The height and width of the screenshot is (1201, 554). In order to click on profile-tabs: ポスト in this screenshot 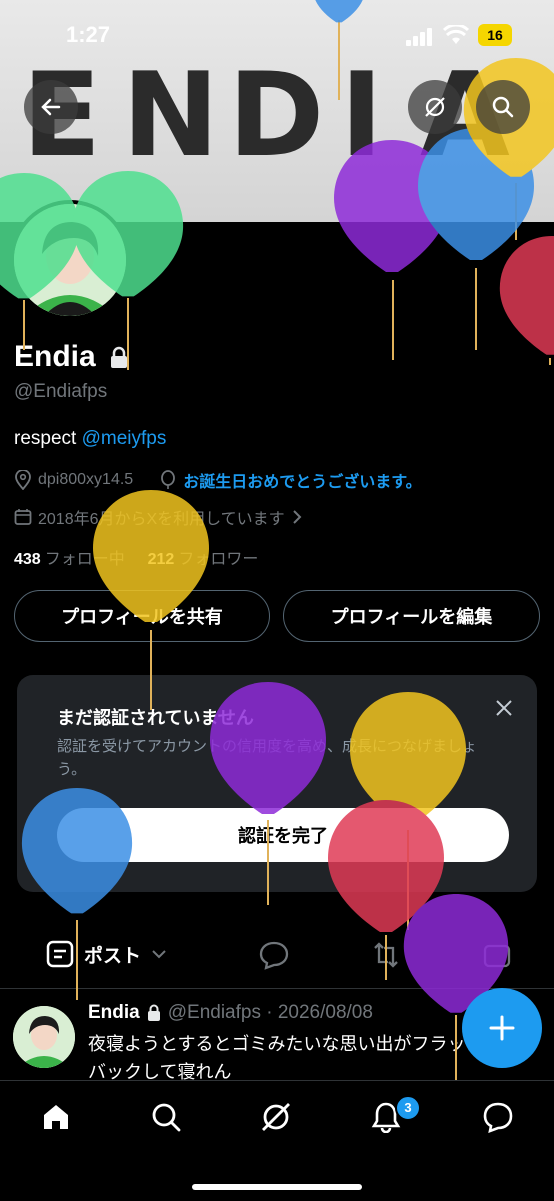, I will do `click(277, 957)`.